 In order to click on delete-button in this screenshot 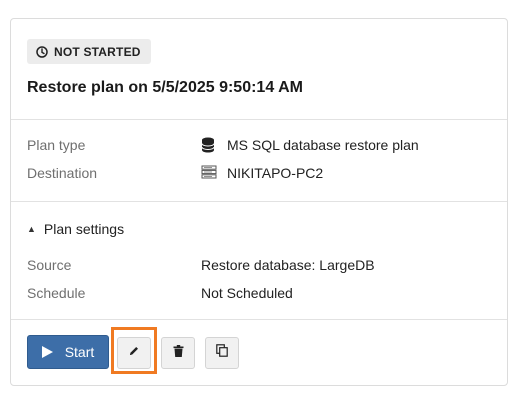, I will do `click(178, 353)`.